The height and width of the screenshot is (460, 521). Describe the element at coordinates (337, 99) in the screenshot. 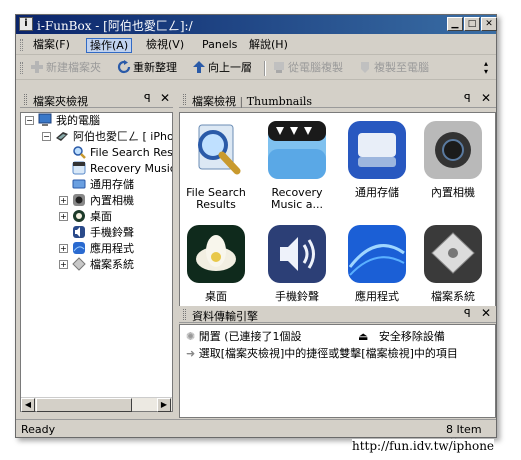

I see `thumb-panel-header: 檔案檢視 | Thumbnails ꟼ ✕` at that location.